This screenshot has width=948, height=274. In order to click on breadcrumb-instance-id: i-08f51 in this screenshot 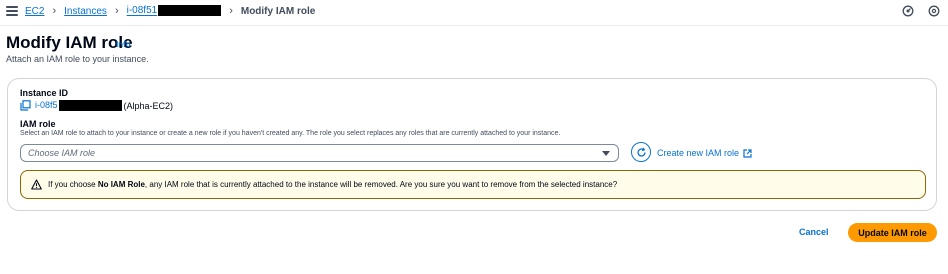, I will do `click(174, 11)`.